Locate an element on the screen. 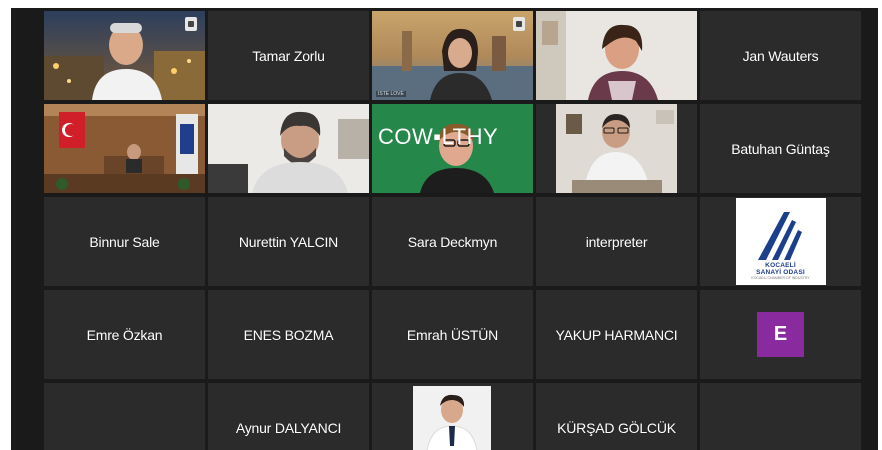 This screenshot has height=450, width=882. participant-tile: Nurettin YALCIN is located at coordinates (288, 241).